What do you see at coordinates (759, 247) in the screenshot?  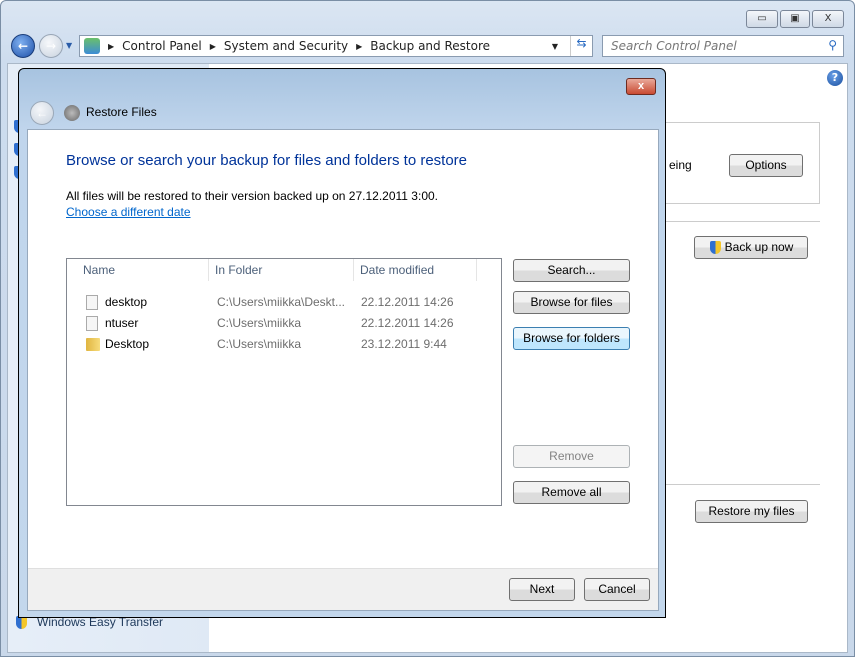 I see `back-up-now-label: Back up now` at bounding box center [759, 247].